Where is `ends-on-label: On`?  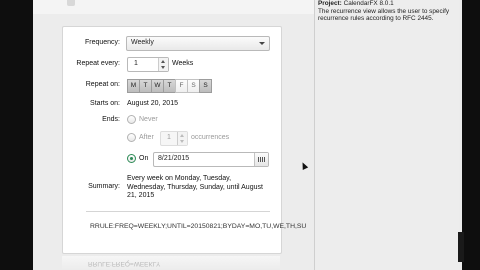 ends-on-label: On is located at coordinates (144, 158).